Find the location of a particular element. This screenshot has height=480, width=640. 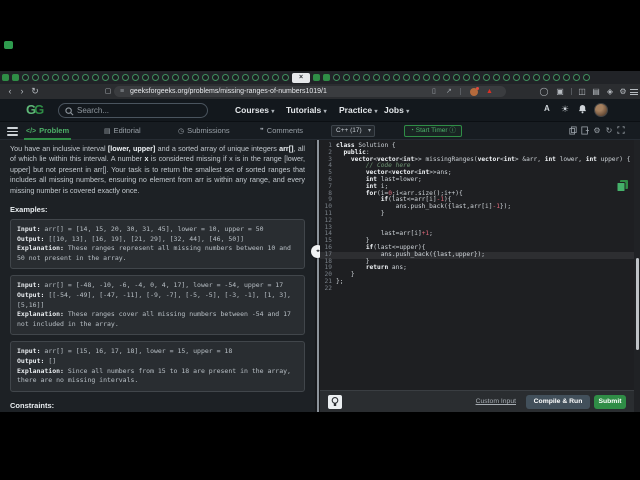

menu-icon is located at coordinates (12, 132).